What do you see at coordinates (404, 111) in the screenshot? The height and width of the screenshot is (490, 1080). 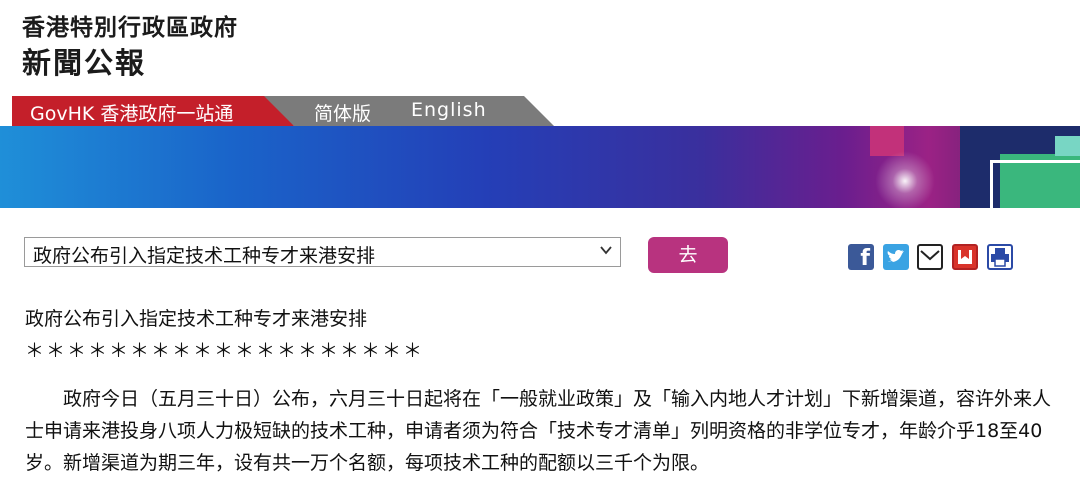 I see `language-bar: 简体版 English` at bounding box center [404, 111].